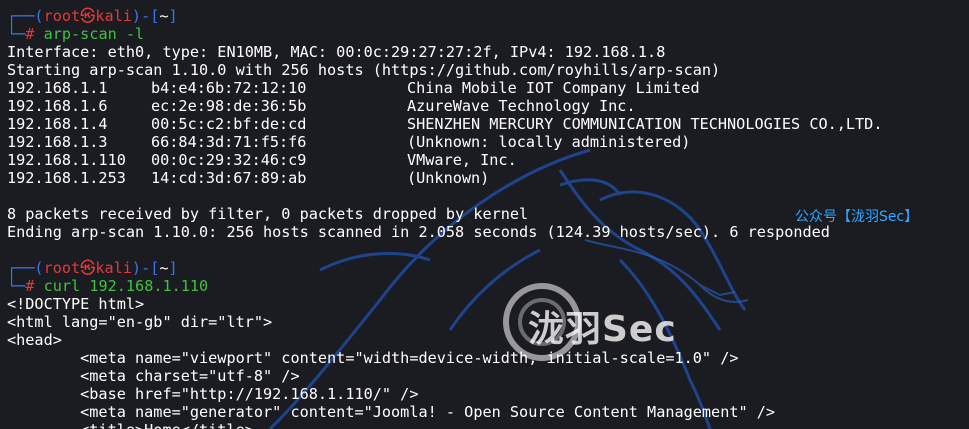 The width and height of the screenshot is (969, 429). Describe the element at coordinates (66, 160) in the screenshot. I see `host-ip: 192.168.1.110` at that location.